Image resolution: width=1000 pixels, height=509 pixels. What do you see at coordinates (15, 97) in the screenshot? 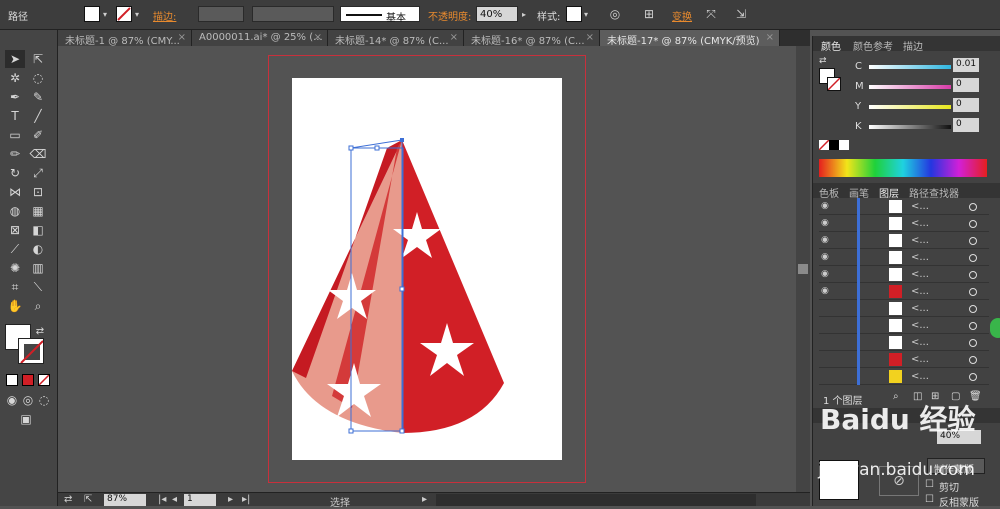
I see `pen-tool-icon: ✒` at bounding box center [15, 97].